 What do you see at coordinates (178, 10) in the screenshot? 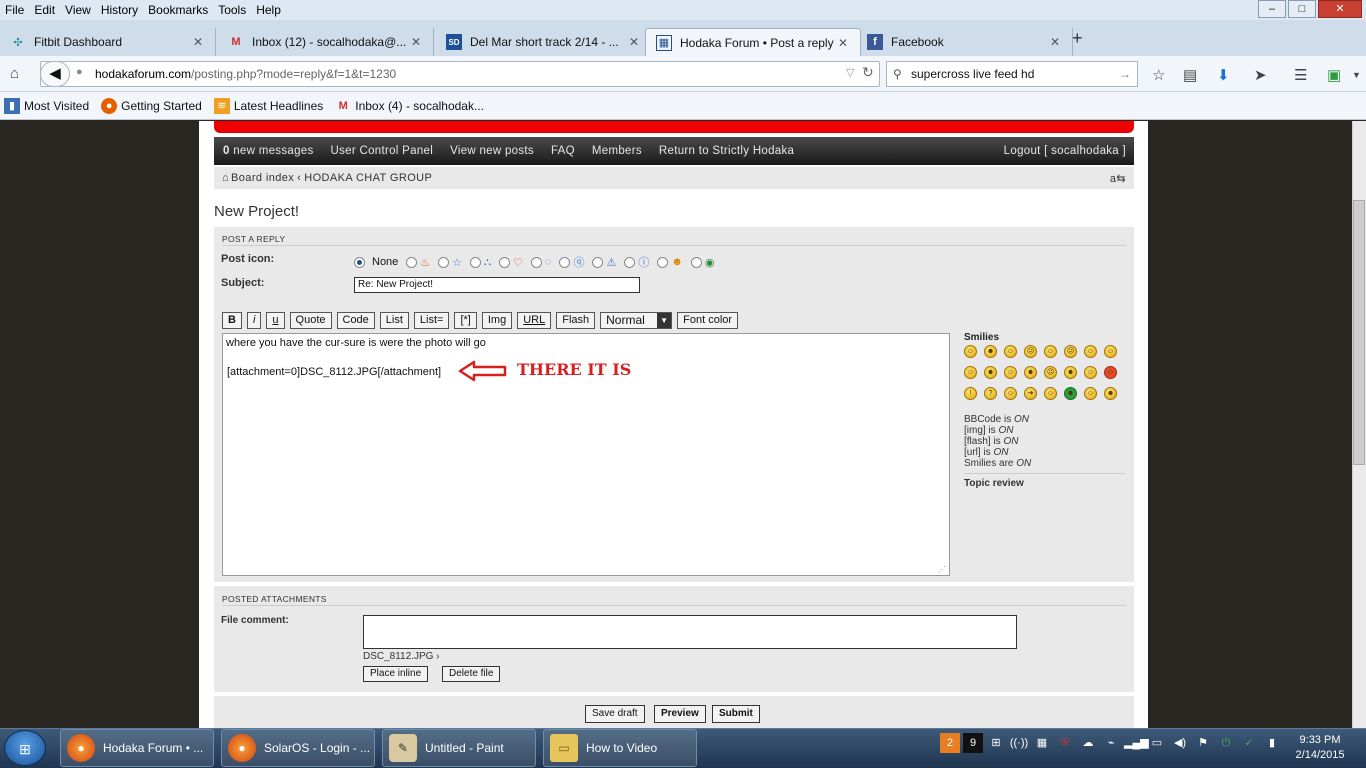
I see `menu-bookmarks: Bookmarks` at bounding box center [178, 10].